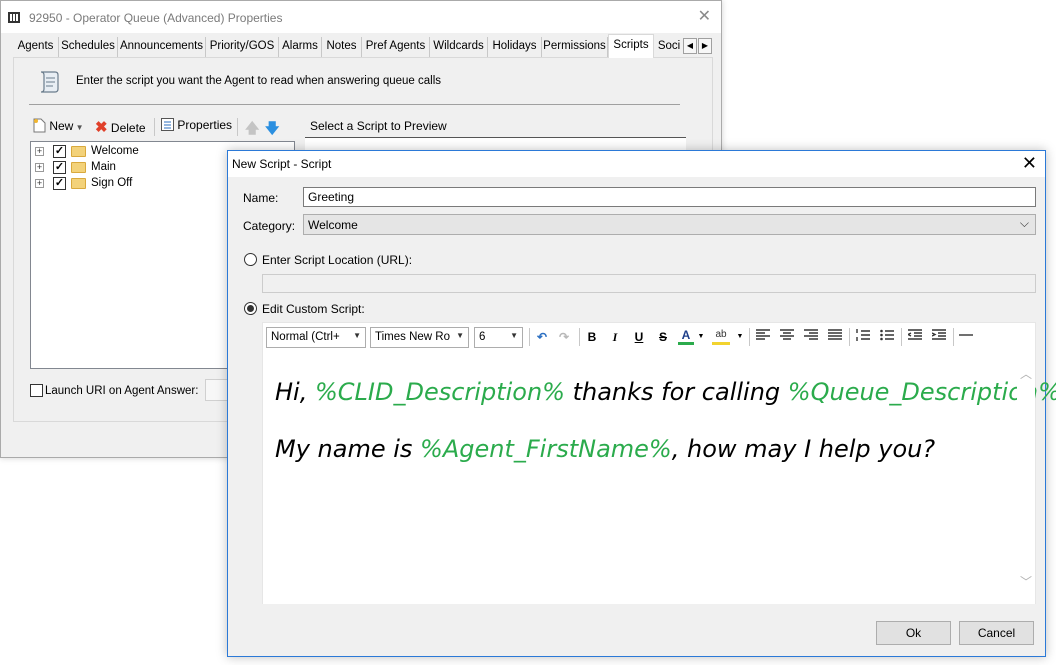  Describe the element at coordinates (787, 337) in the screenshot. I see `align-center-icon` at that location.